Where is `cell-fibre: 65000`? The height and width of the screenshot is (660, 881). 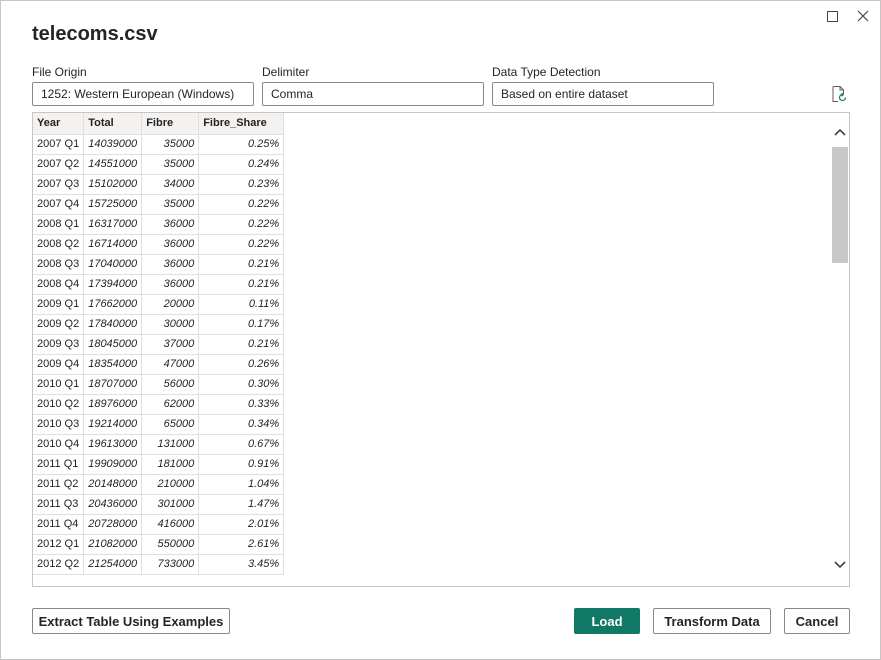
cell-fibre: 65000 is located at coordinates (170, 424).